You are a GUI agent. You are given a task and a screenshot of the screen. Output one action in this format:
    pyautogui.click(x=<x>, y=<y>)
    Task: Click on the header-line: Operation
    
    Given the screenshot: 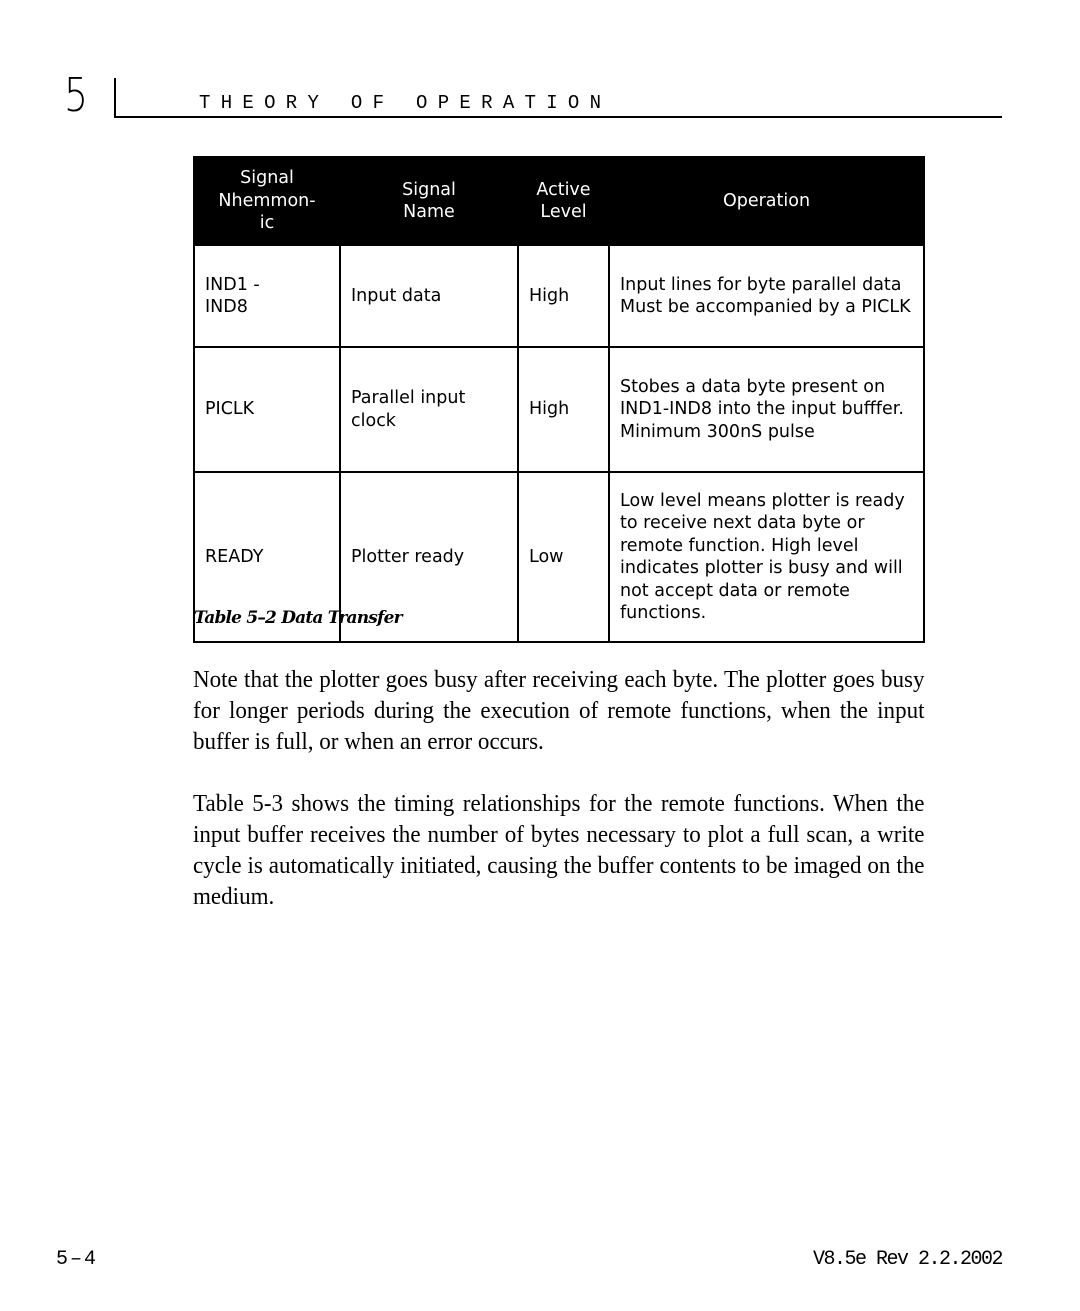 What is the action you would take?
    pyautogui.click(x=766, y=200)
    